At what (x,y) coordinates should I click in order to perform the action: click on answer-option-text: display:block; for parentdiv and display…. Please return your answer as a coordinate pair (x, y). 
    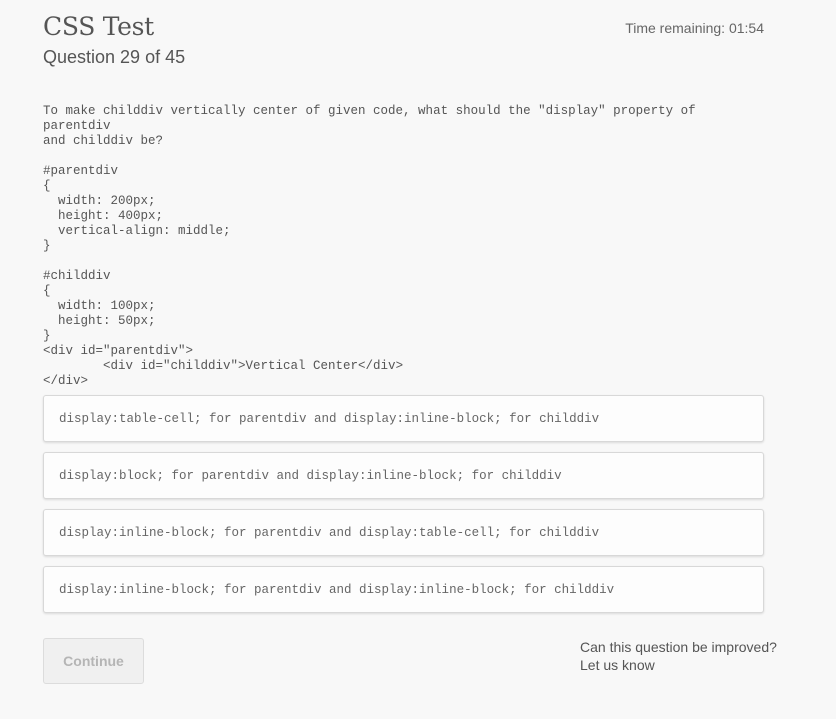
    Looking at the image, I should click on (310, 475).